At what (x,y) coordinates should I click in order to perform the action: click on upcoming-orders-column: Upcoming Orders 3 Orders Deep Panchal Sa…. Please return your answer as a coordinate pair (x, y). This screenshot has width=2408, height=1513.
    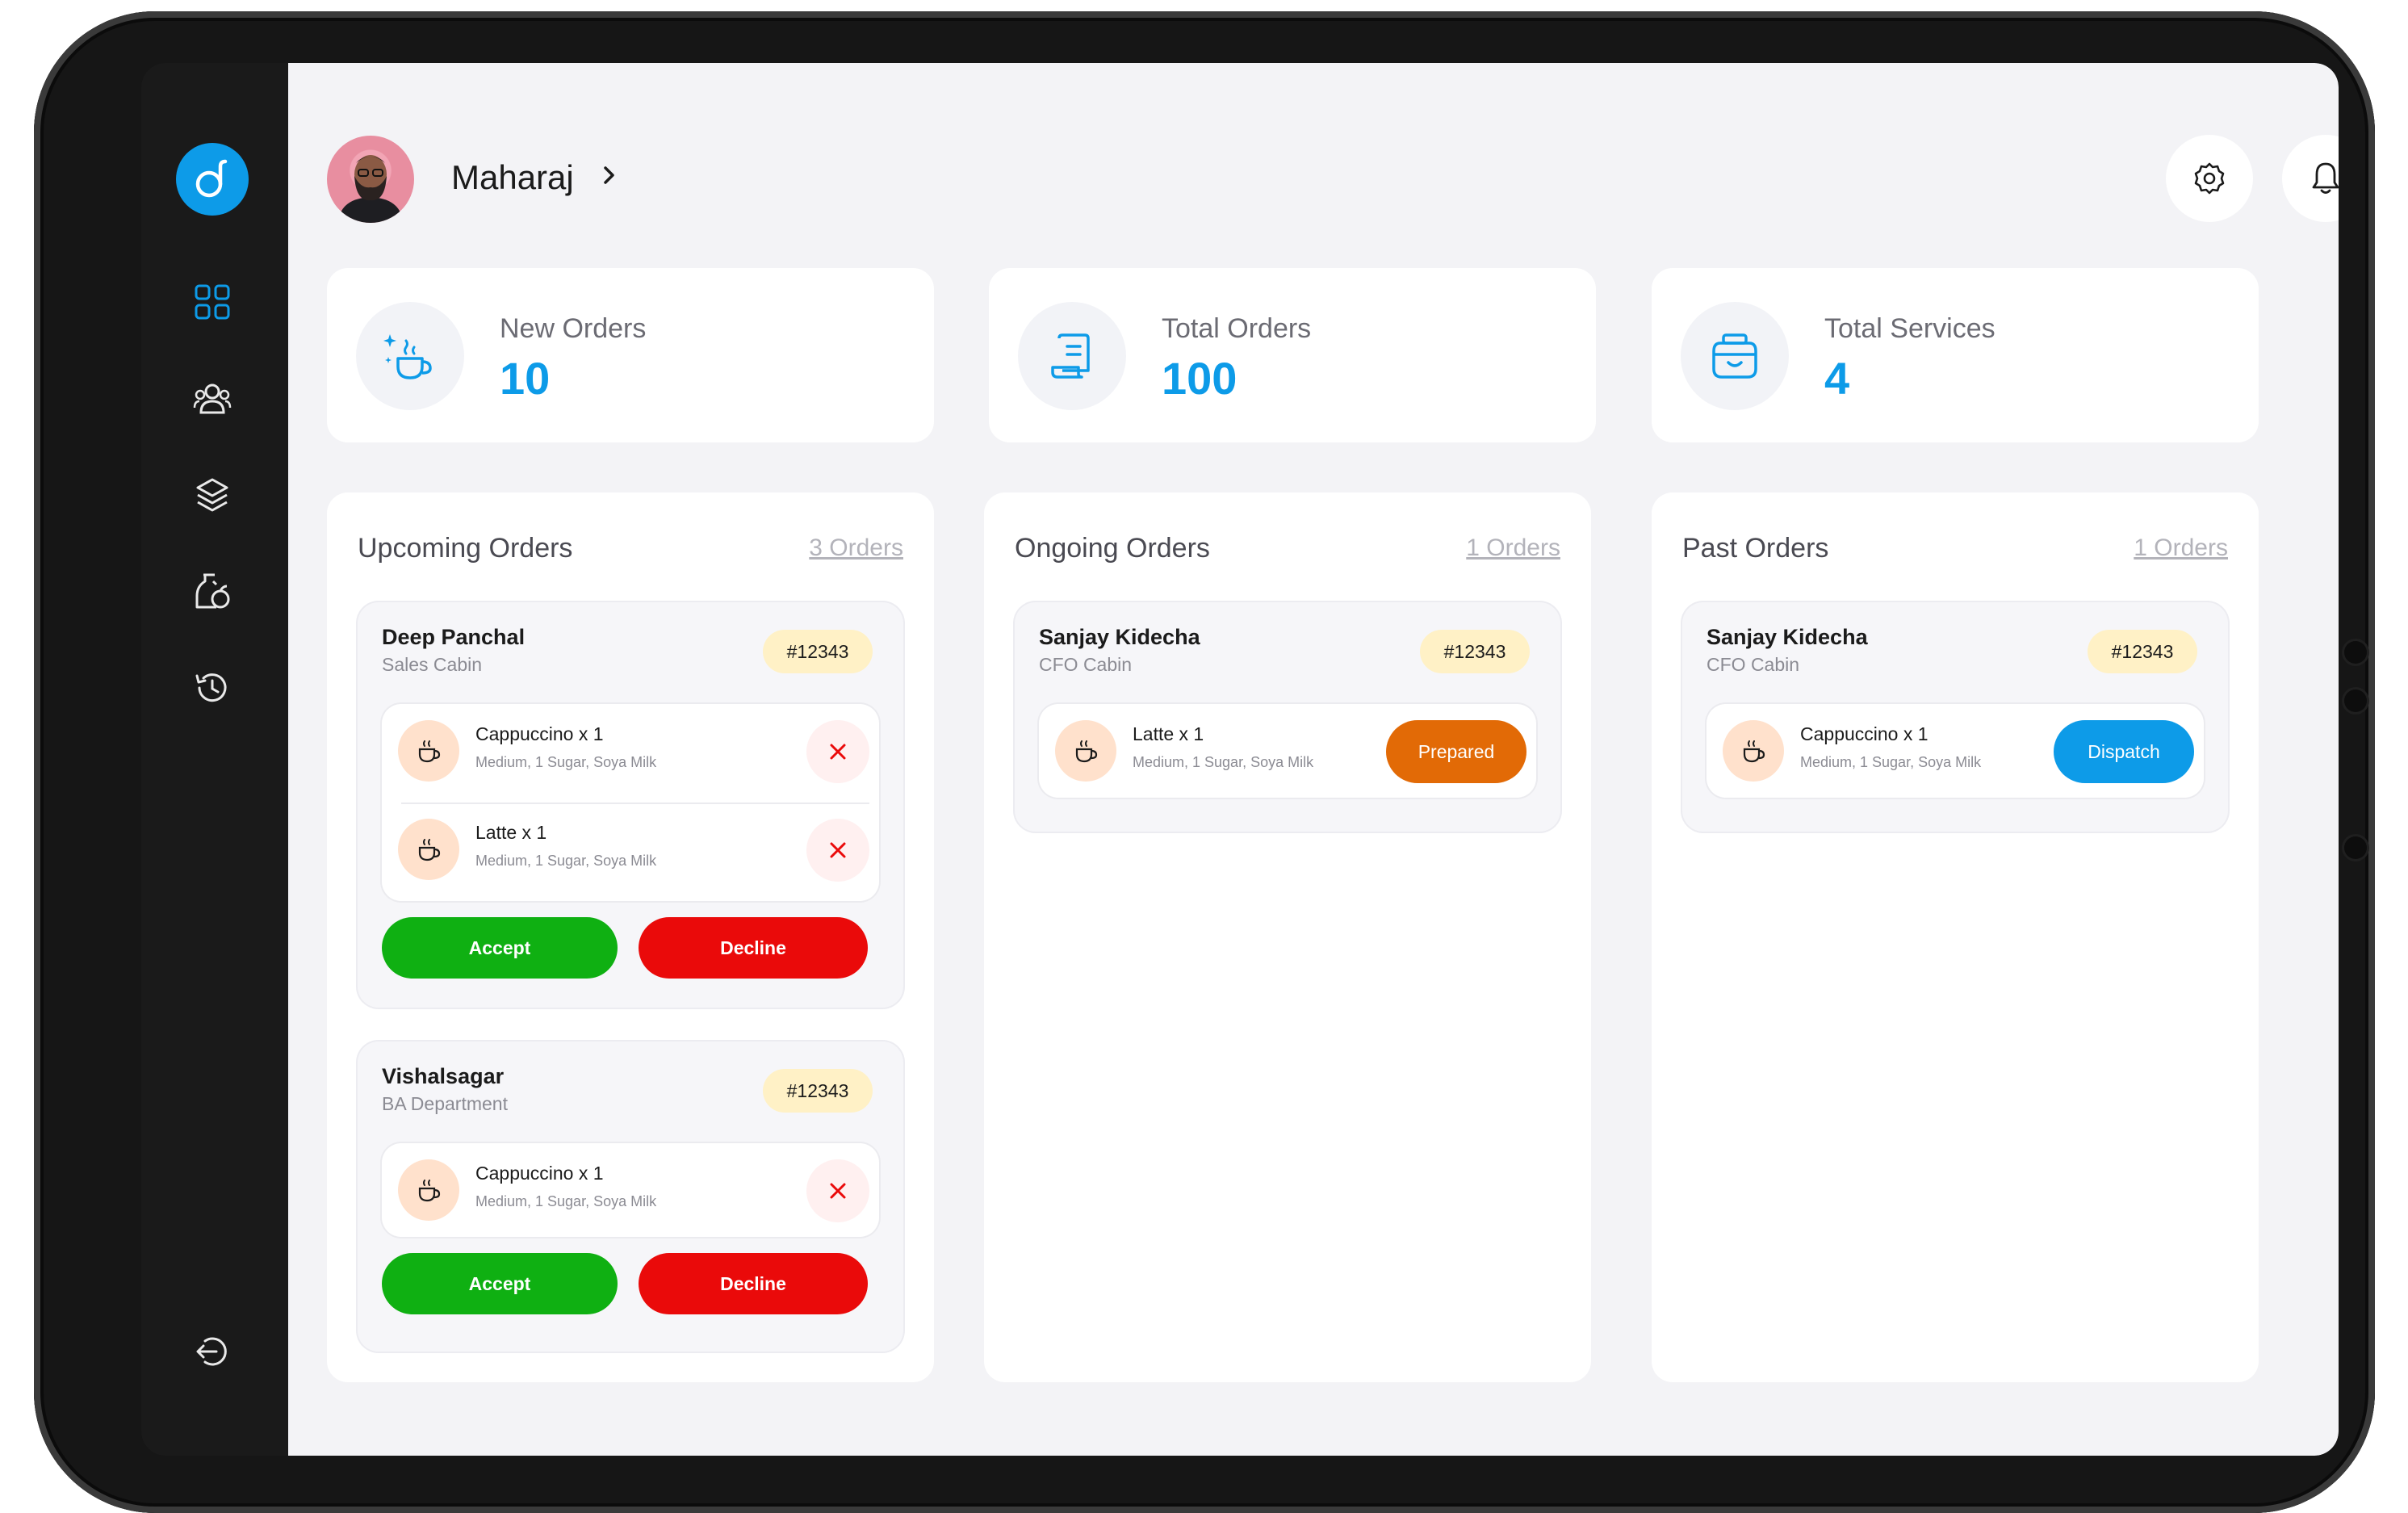
    Looking at the image, I should click on (630, 937).